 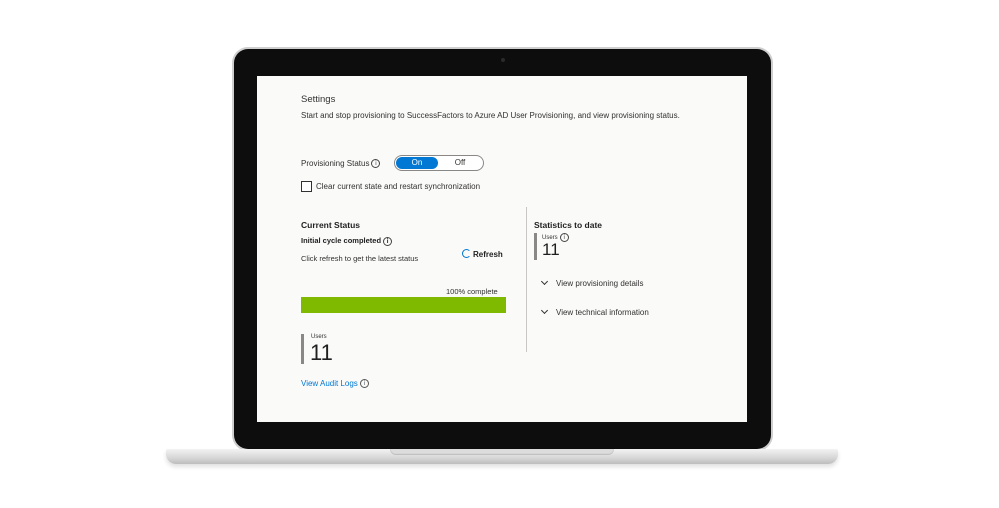 What do you see at coordinates (460, 163) in the screenshot?
I see `toggle-off-option: Off` at bounding box center [460, 163].